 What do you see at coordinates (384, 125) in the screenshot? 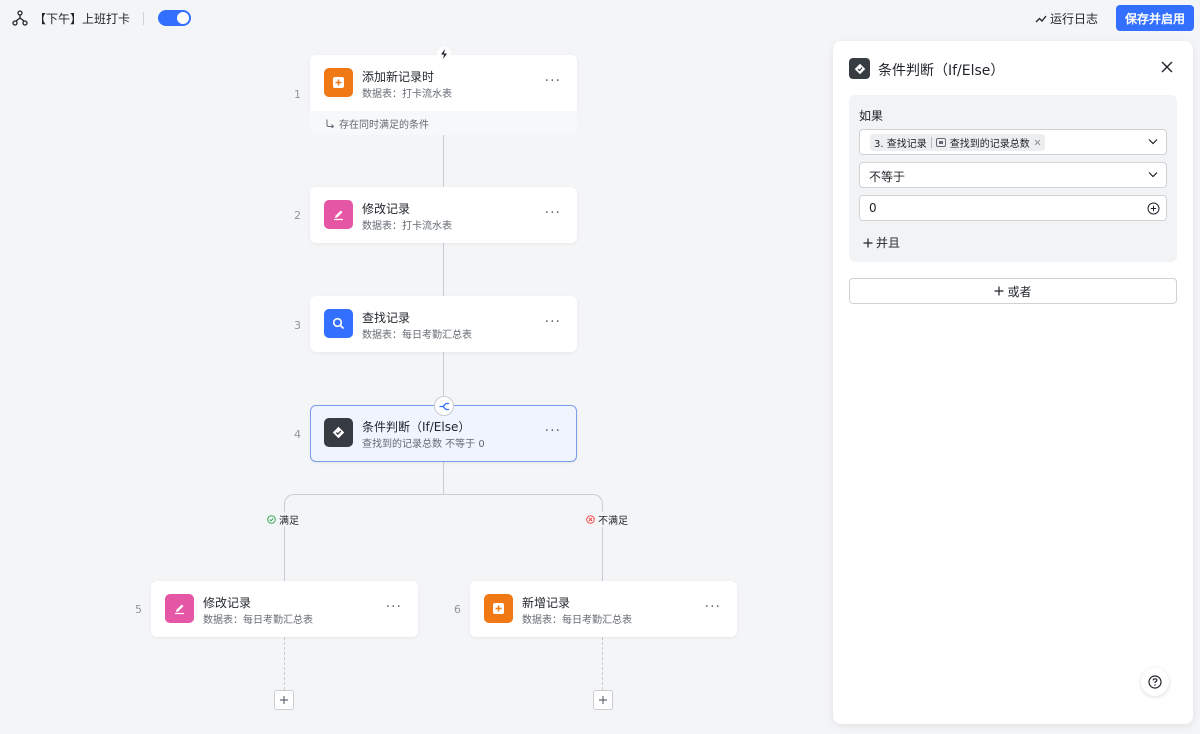
I see `trigger-condition-label: 存在同时满足的条件` at bounding box center [384, 125].